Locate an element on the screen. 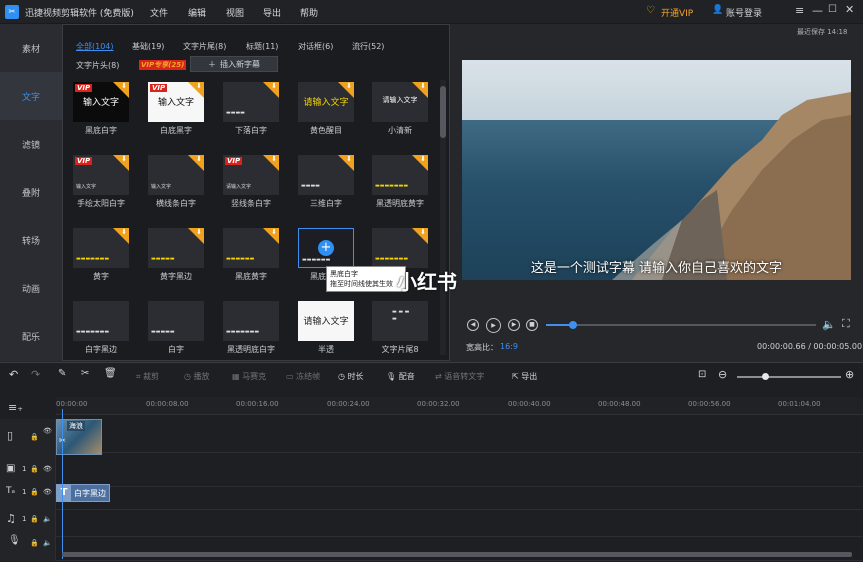 Image resolution: width=863 pixels, height=562 pixels. export-button: ⇱ 导出 is located at coordinates (524, 376).